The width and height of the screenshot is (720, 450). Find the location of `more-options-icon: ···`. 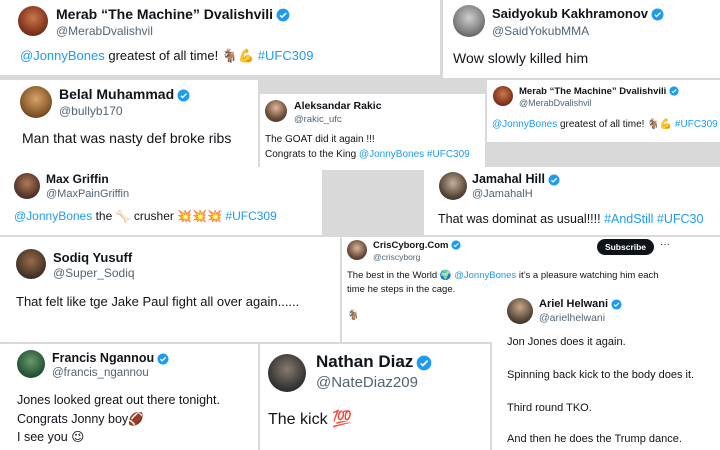

more-options-icon: ··· is located at coordinates (665, 244).